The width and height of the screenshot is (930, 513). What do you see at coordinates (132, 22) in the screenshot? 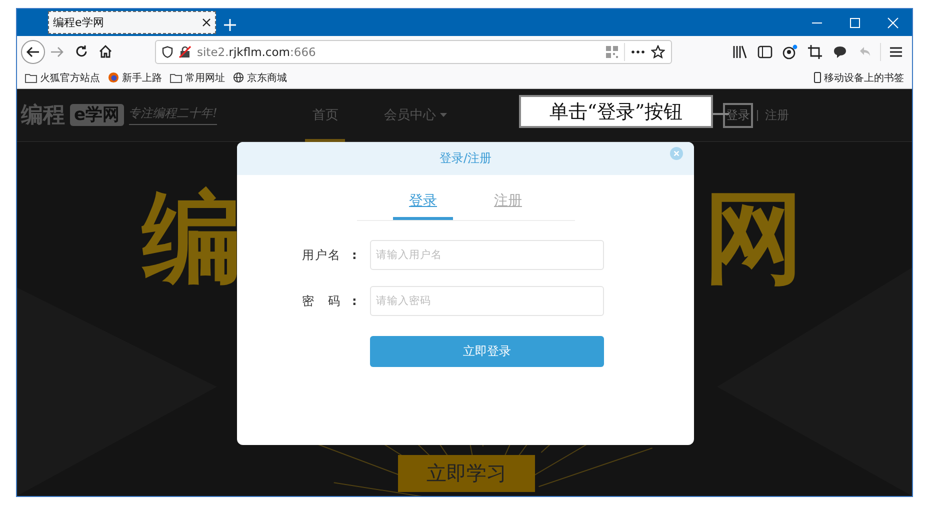
I see `browser-tab: 编程e学网` at bounding box center [132, 22].